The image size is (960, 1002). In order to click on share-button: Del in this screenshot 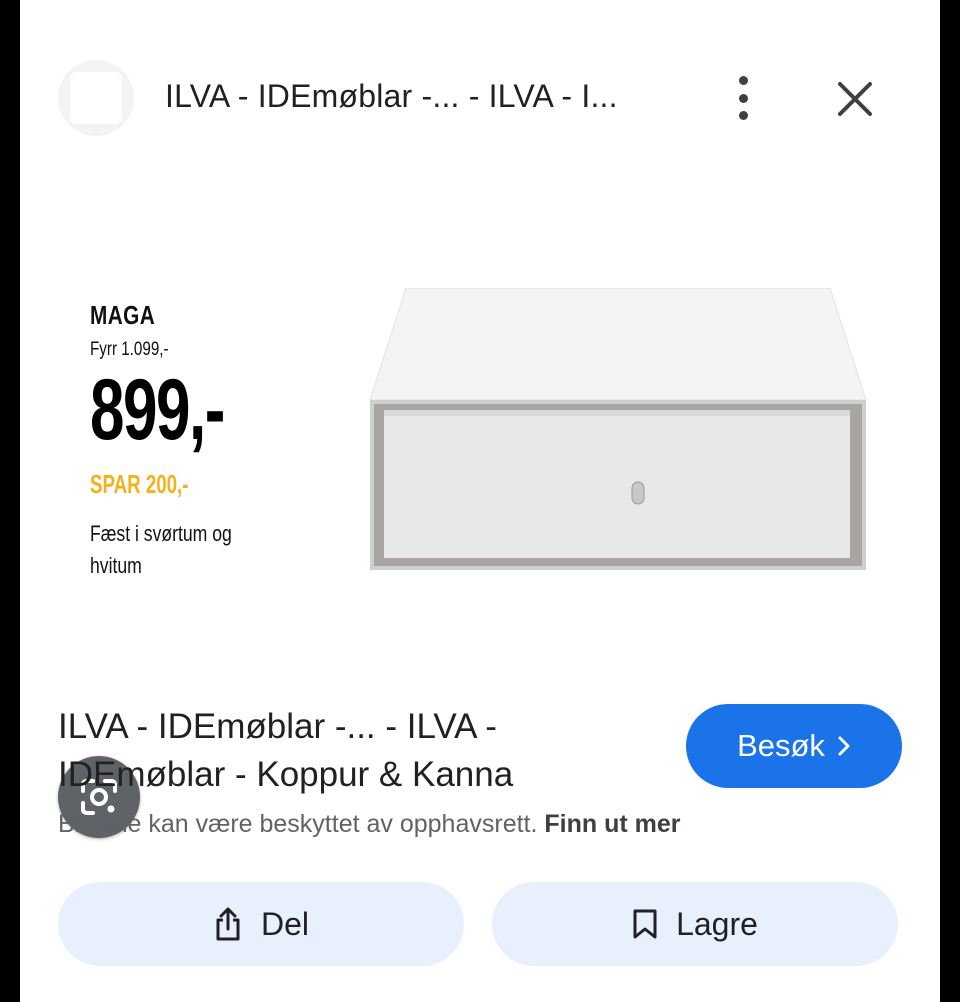, I will do `click(261, 924)`.